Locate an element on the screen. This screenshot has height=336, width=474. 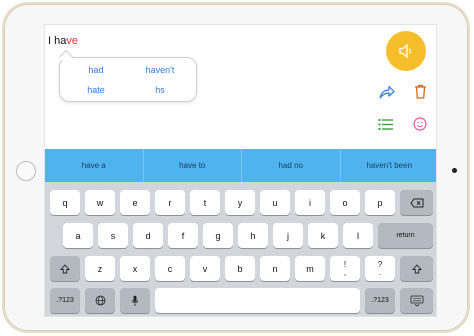
emoji-icon is located at coordinates (420, 124).